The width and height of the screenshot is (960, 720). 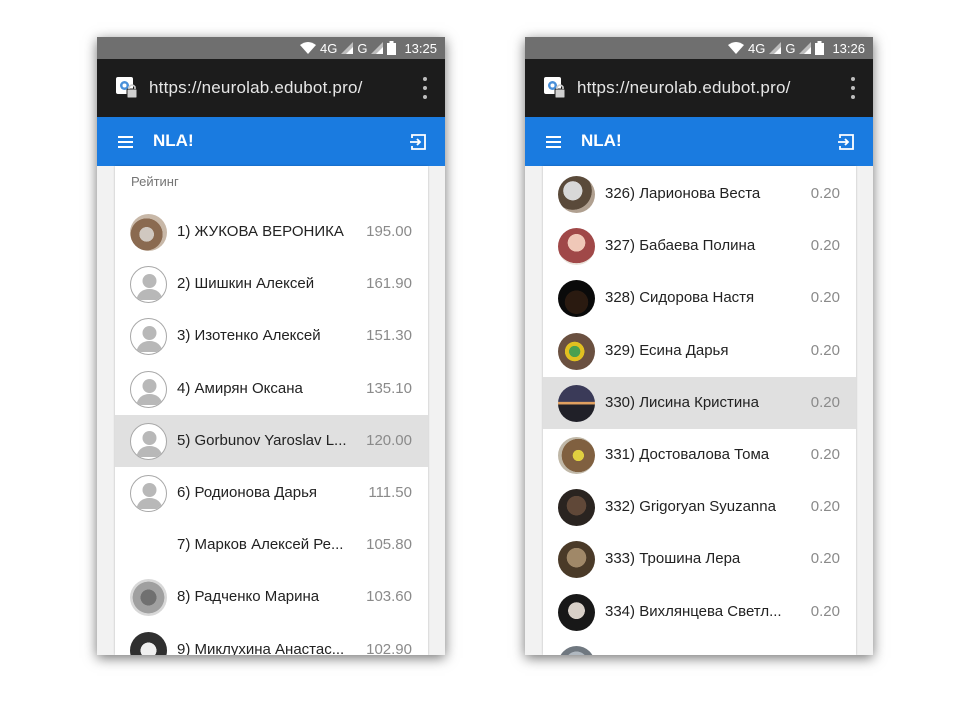 I want to click on list-item-score: 195.00, so click(x=389, y=231).